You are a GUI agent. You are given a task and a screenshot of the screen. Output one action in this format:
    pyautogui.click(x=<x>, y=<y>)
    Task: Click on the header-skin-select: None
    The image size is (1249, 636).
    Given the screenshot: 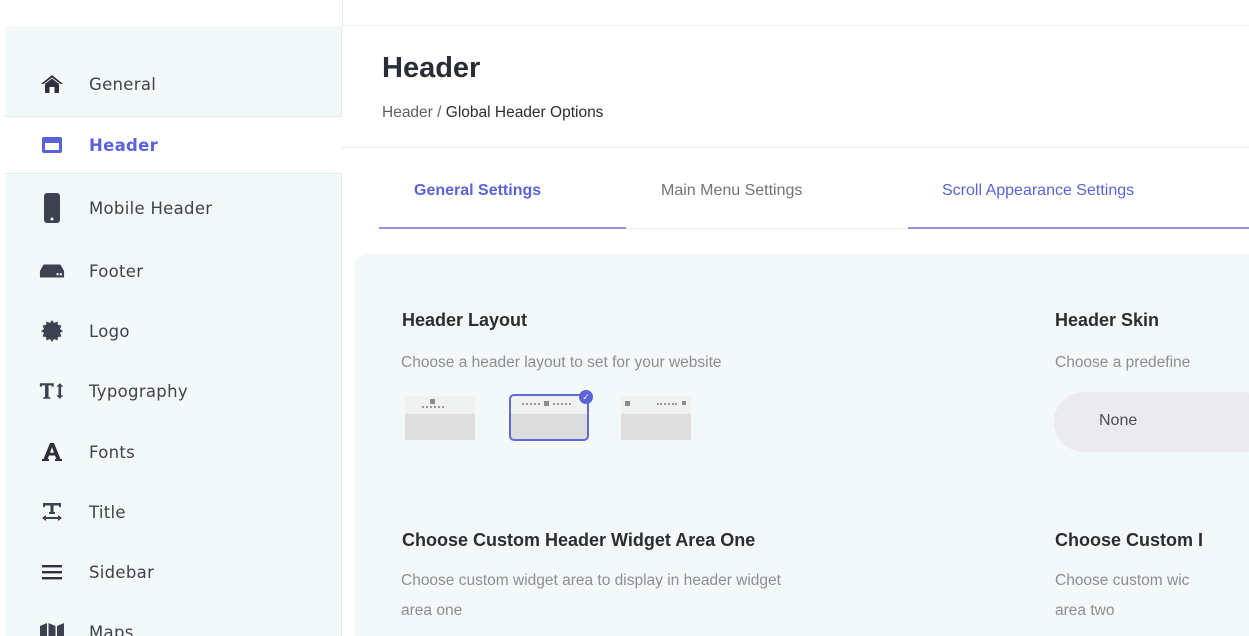 What is the action you would take?
    pyautogui.click(x=1151, y=422)
    